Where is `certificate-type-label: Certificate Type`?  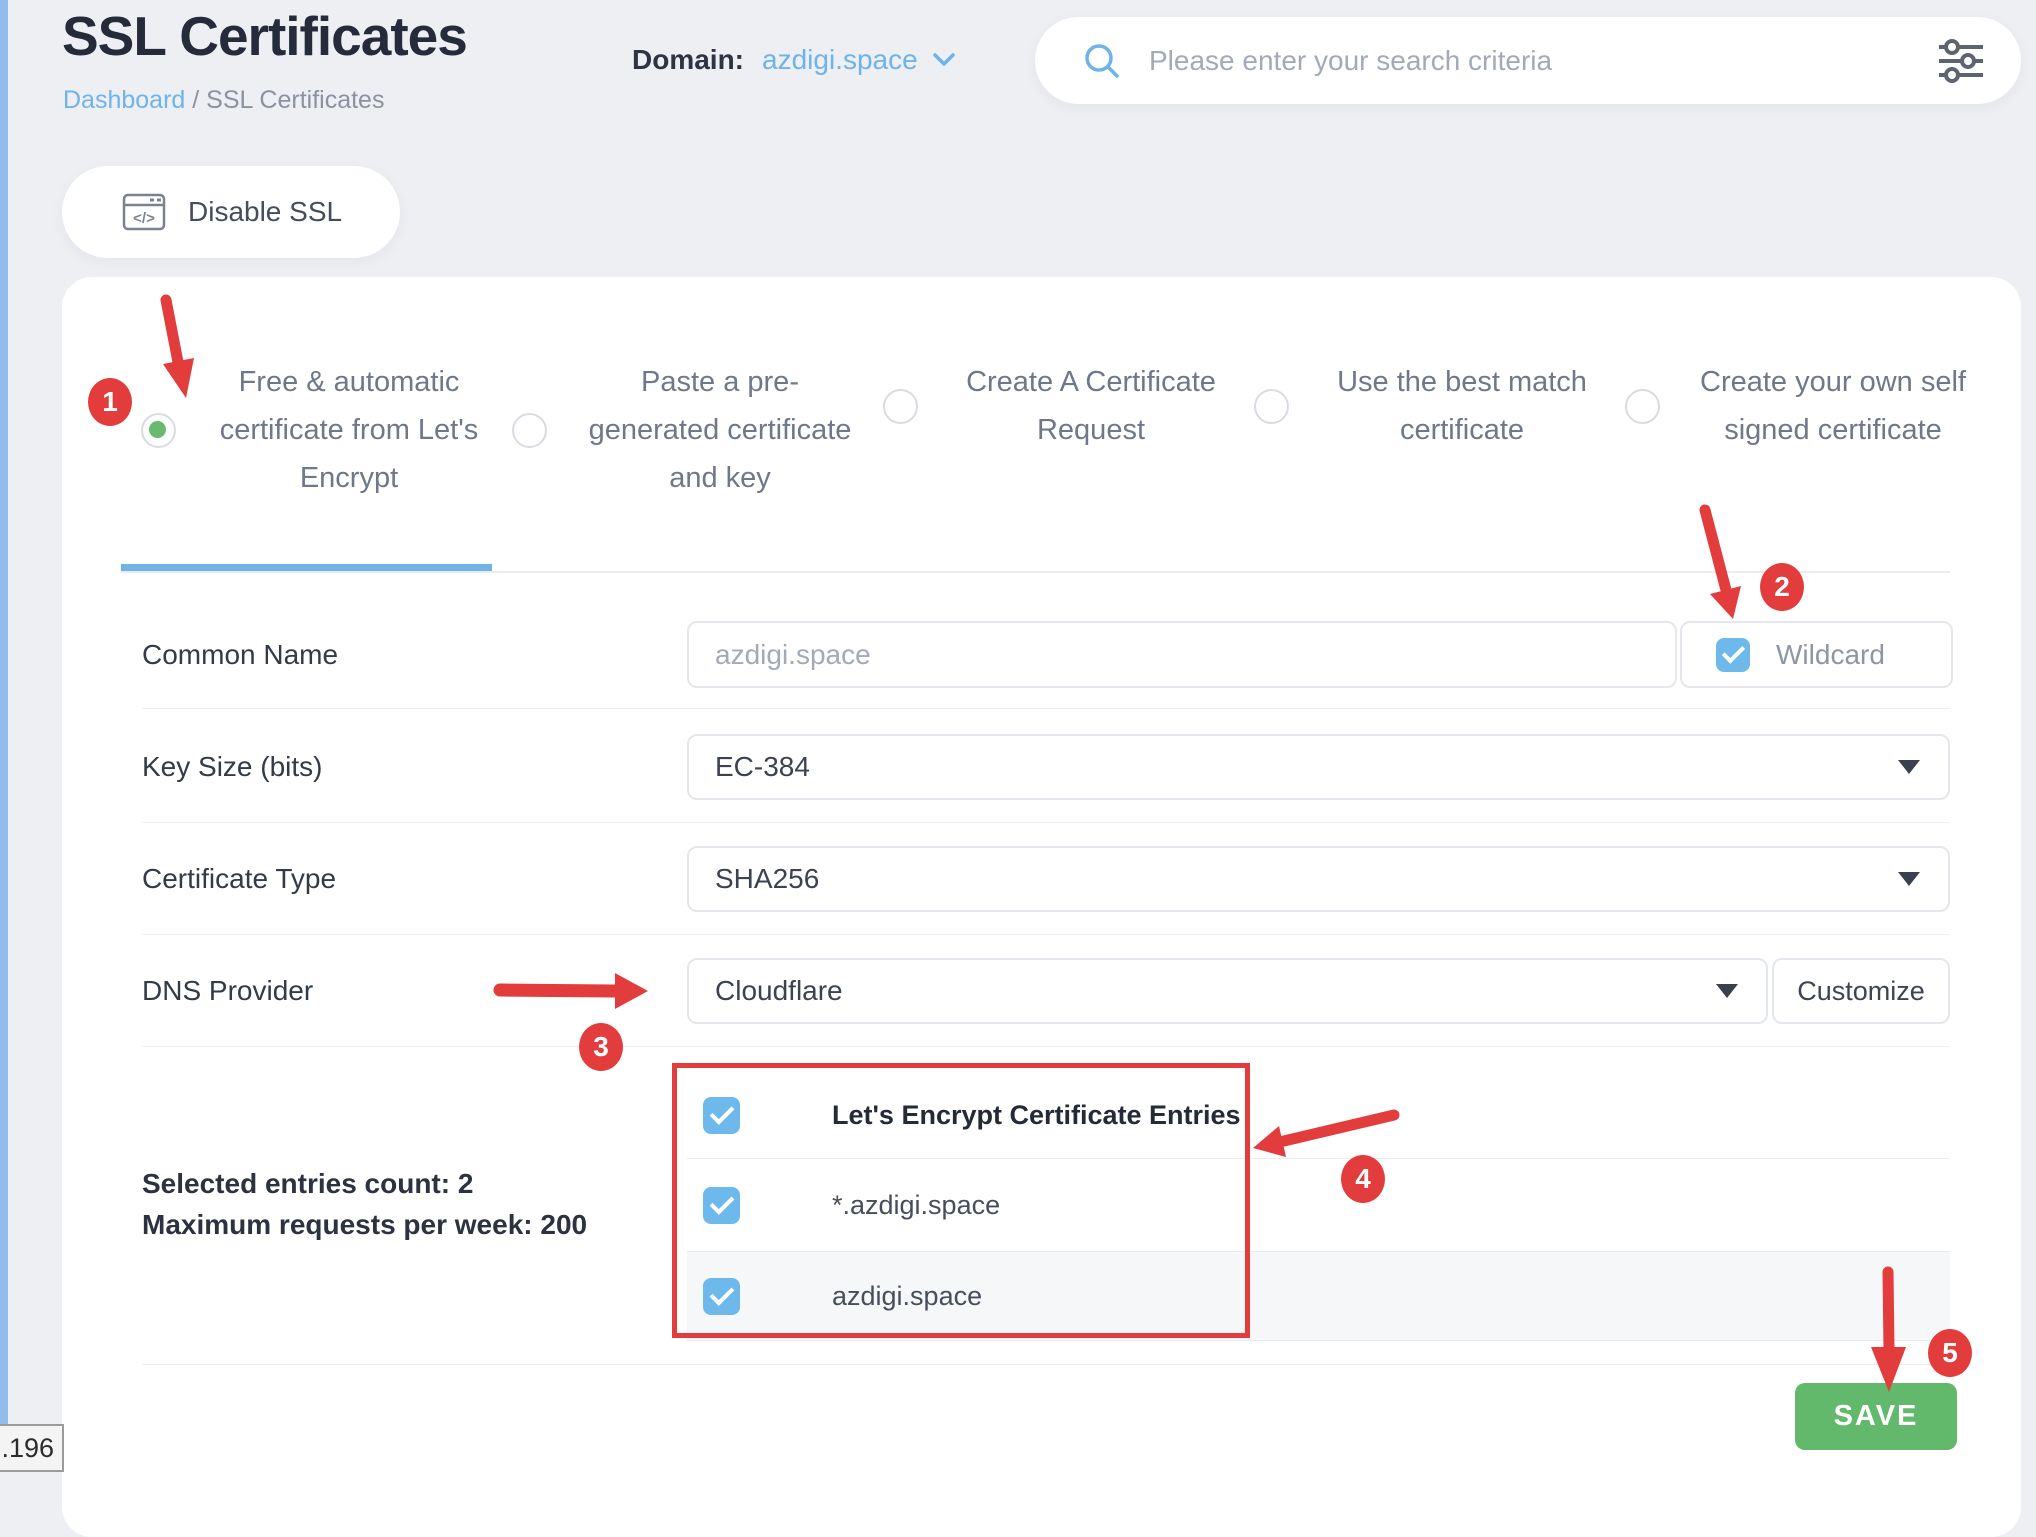 certificate-type-label: Certificate Type is located at coordinates (239, 878).